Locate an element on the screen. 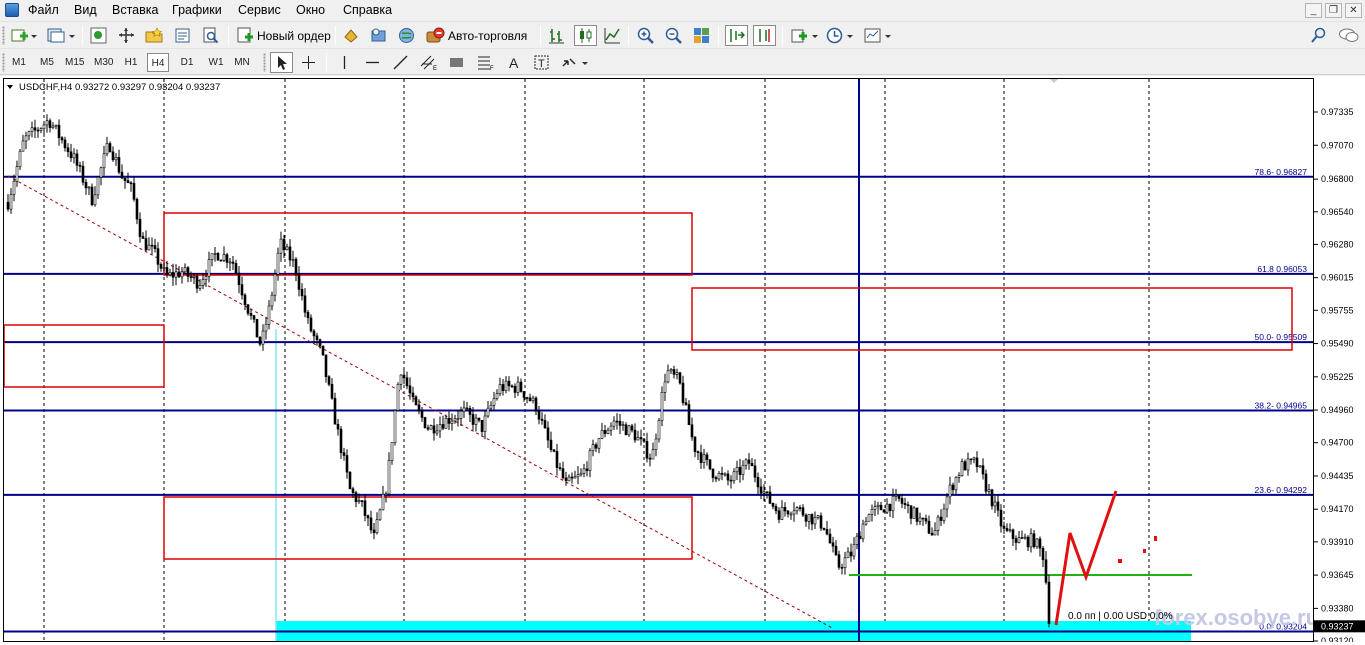 This screenshot has width=1365, height=645. timeframe-d1: D1 is located at coordinates (187, 62).